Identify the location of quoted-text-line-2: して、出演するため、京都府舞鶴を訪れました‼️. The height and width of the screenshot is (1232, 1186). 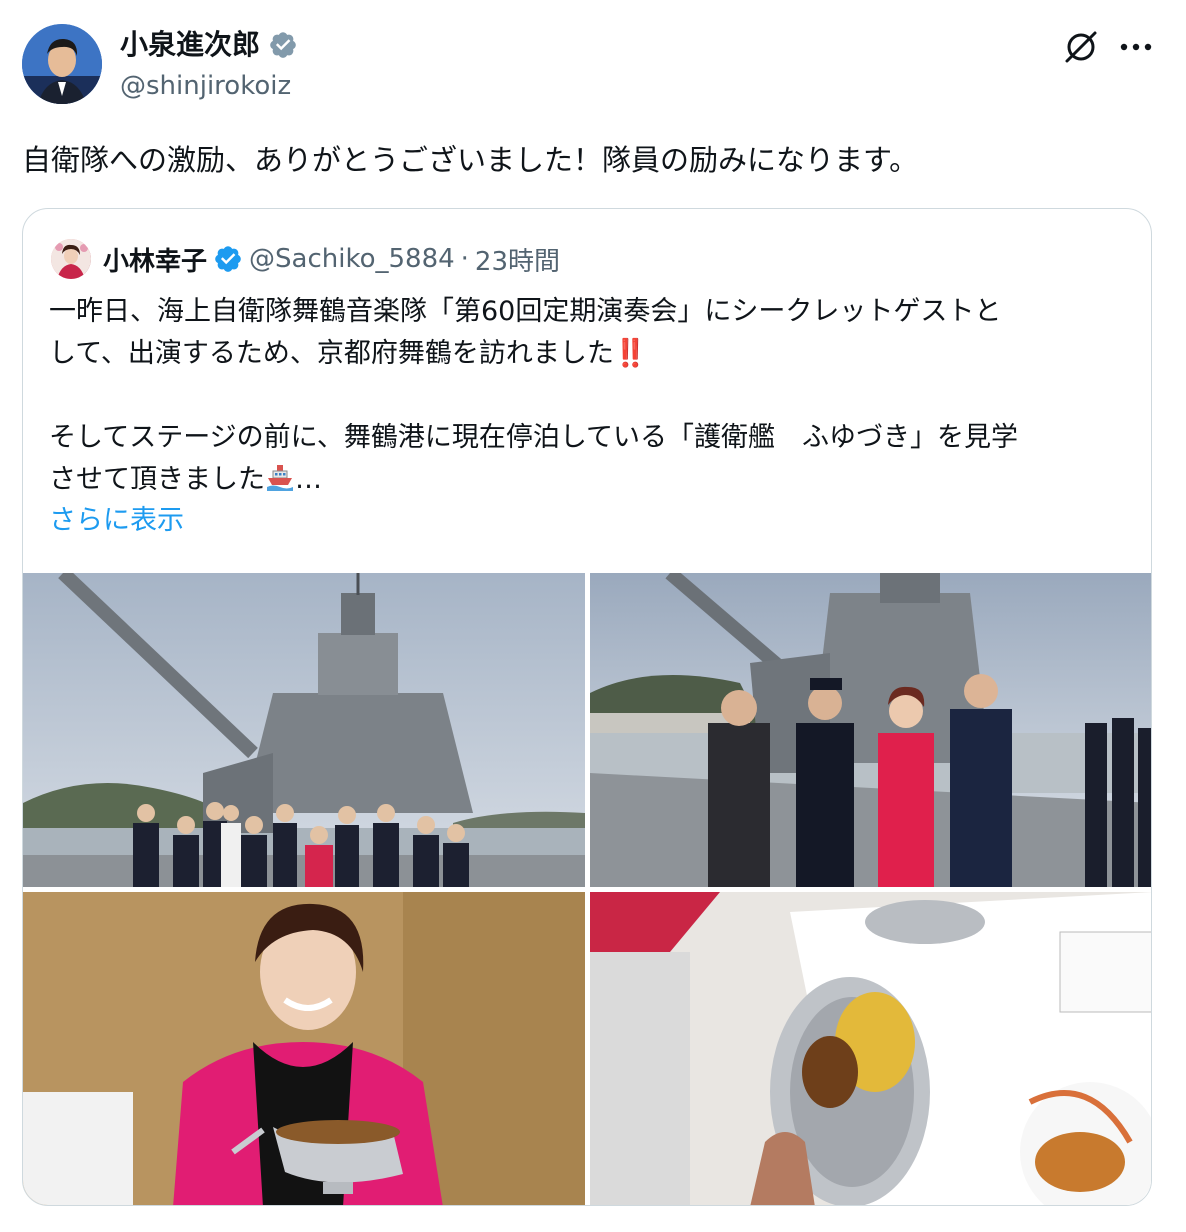
(589, 354).